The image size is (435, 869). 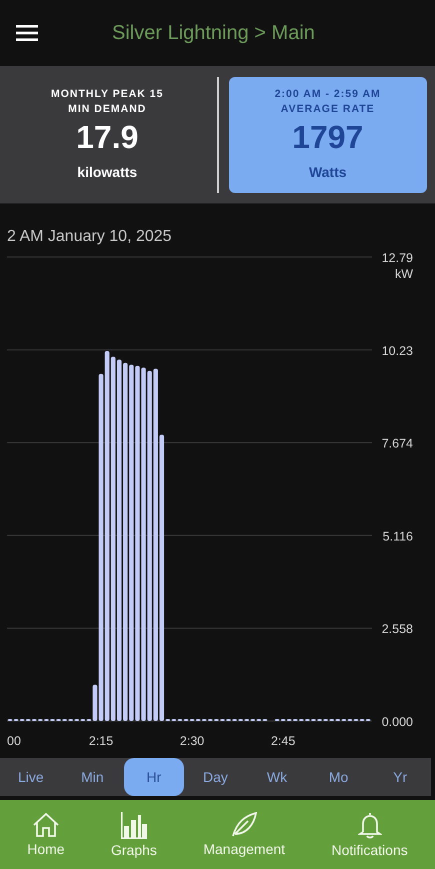 What do you see at coordinates (397, 443) in the screenshot?
I see `y-axis-label: 7.674` at bounding box center [397, 443].